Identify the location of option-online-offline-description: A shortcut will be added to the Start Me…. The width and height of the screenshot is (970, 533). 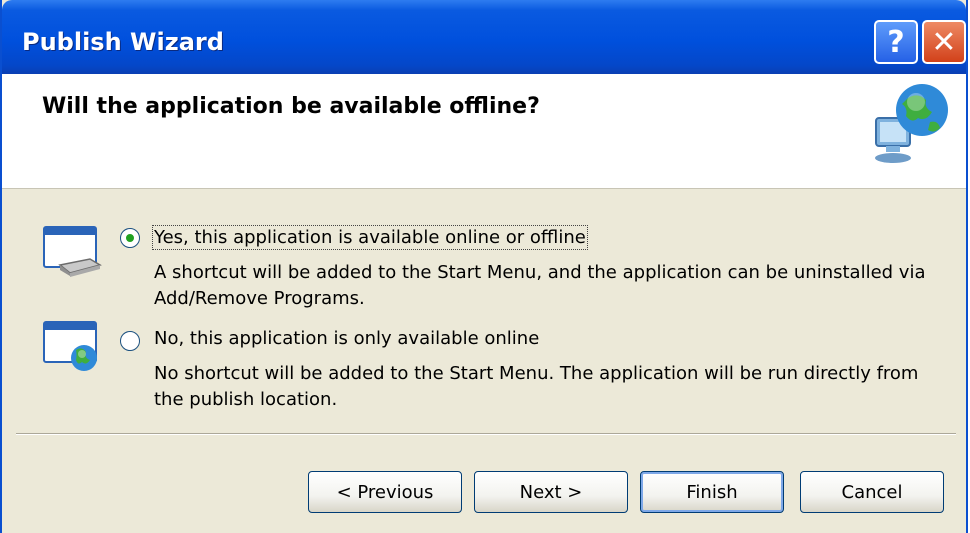
(540, 285).